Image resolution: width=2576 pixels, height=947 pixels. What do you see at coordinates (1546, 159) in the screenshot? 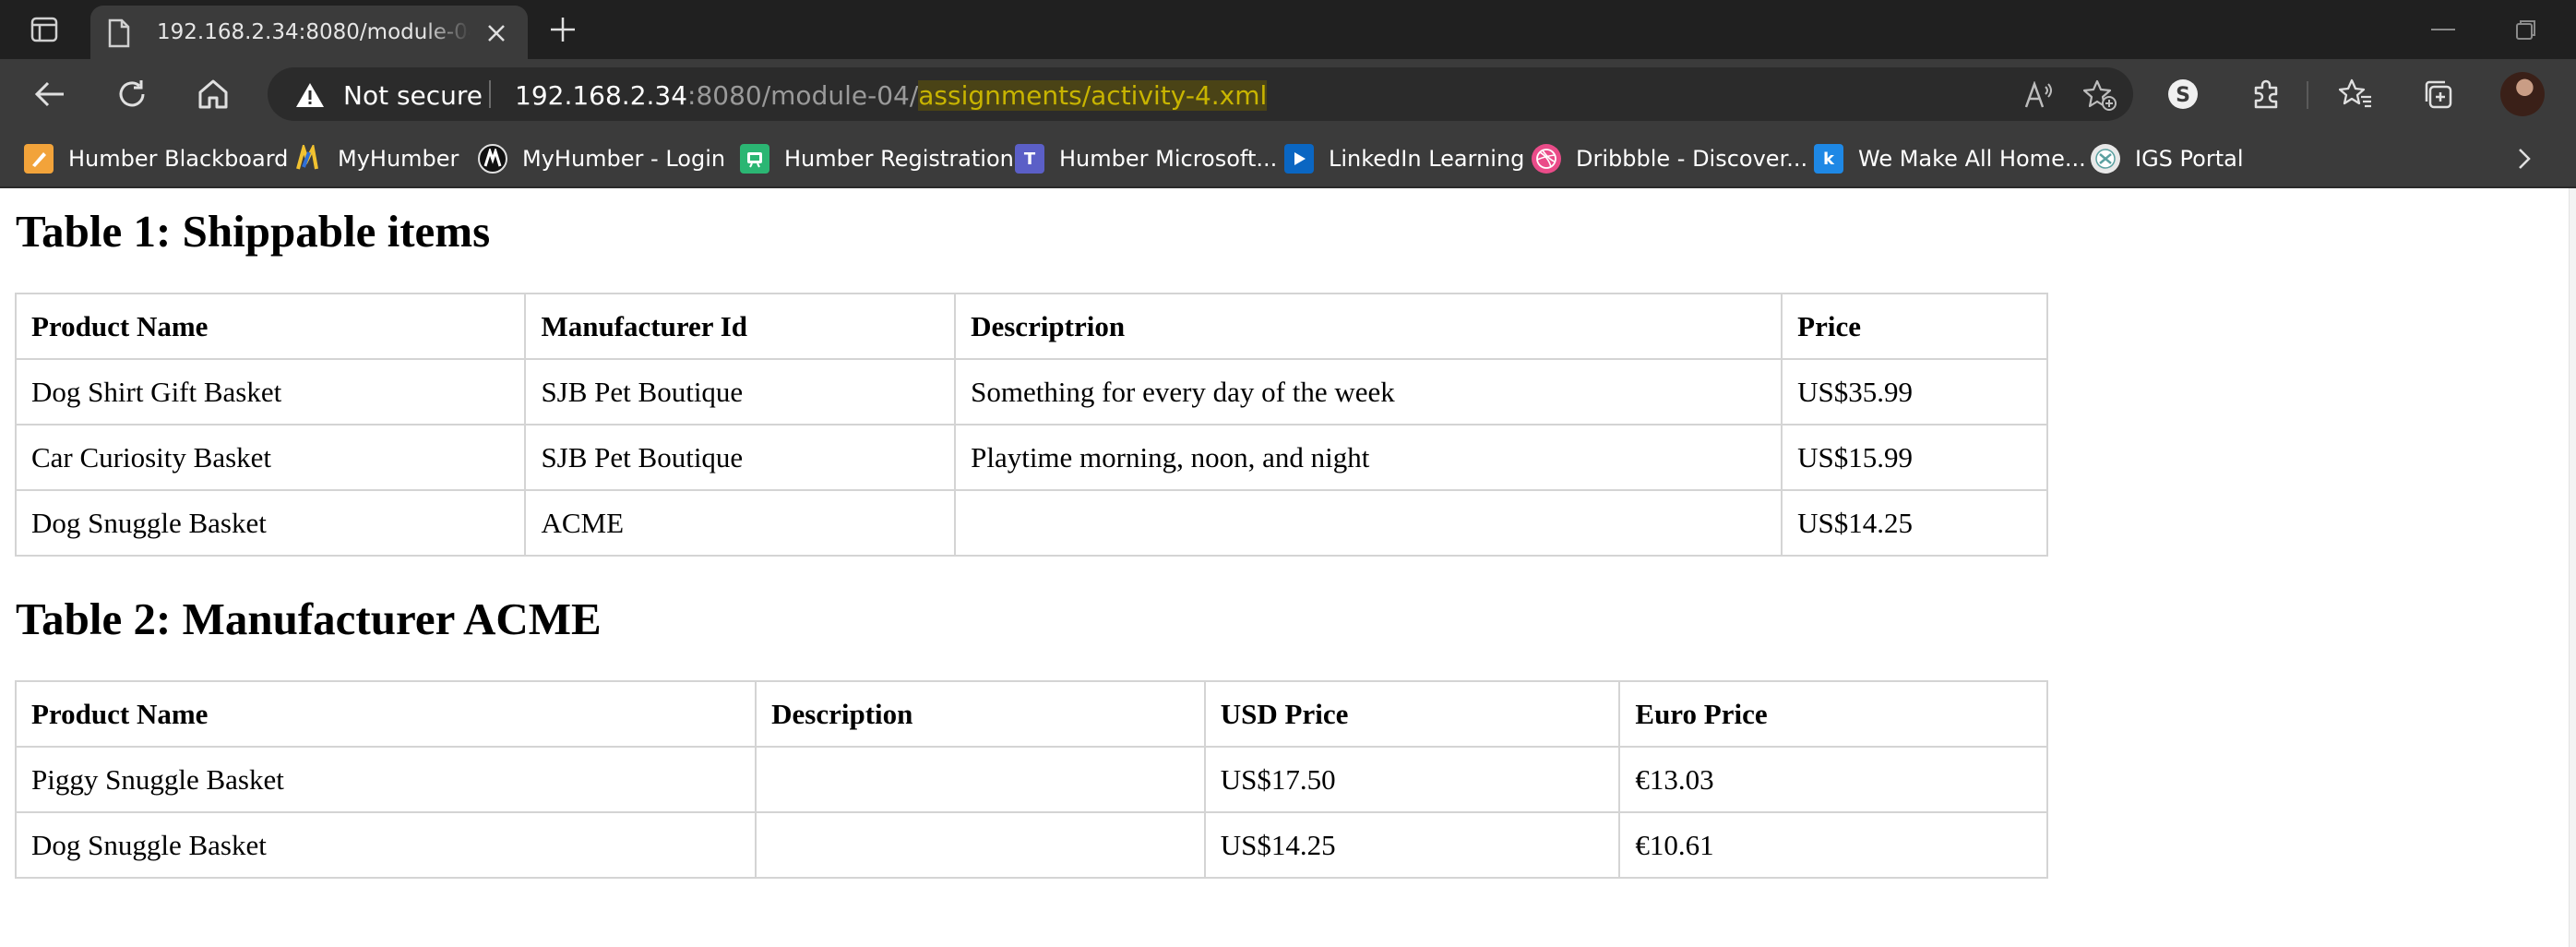
I see `dribbble-icon` at bounding box center [1546, 159].